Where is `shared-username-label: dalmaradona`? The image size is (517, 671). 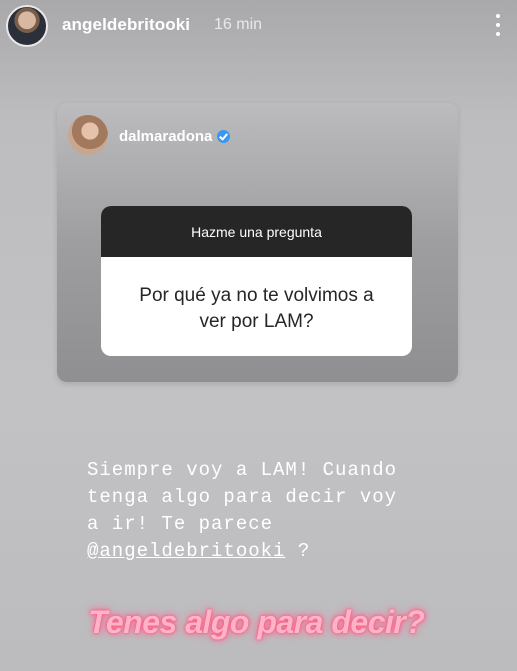 shared-username-label: dalmaradona is located at coordinates (166, 136).